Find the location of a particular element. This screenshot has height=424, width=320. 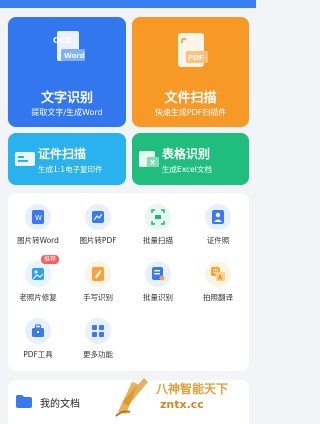

table-recognition-title: 表格识别 is located at coordinates (186, 154).